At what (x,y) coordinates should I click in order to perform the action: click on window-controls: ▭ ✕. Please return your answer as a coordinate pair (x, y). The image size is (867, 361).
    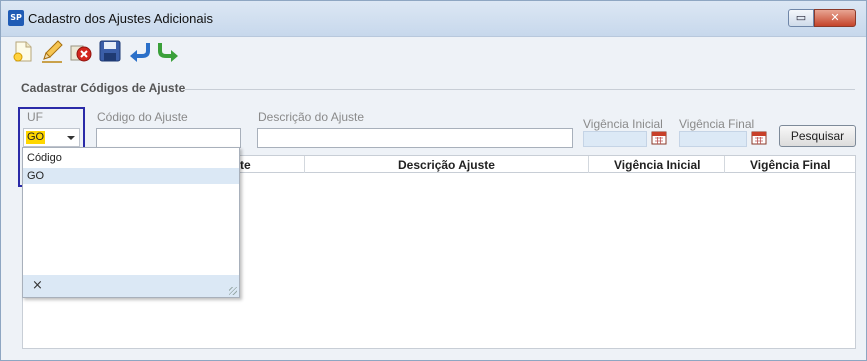
    Looking at the image, I should click on (822, 18).